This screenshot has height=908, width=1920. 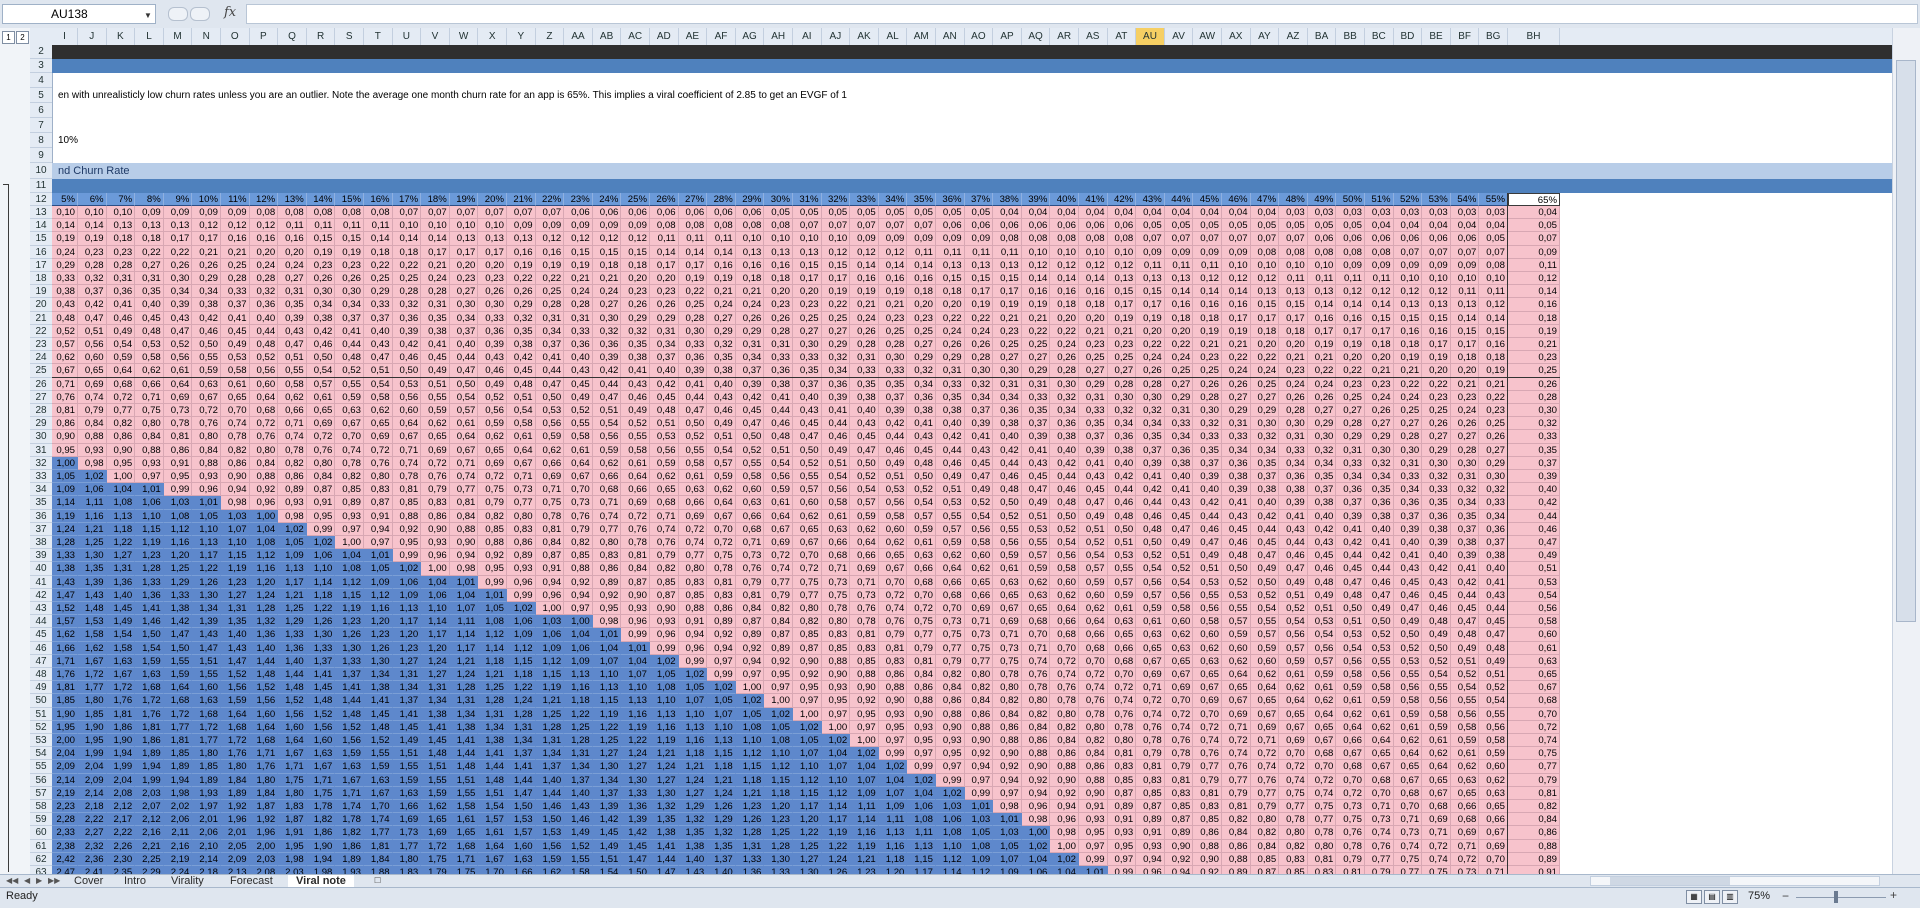 I want to click on table-cell: 0,68, so click(x=1408, y=793).